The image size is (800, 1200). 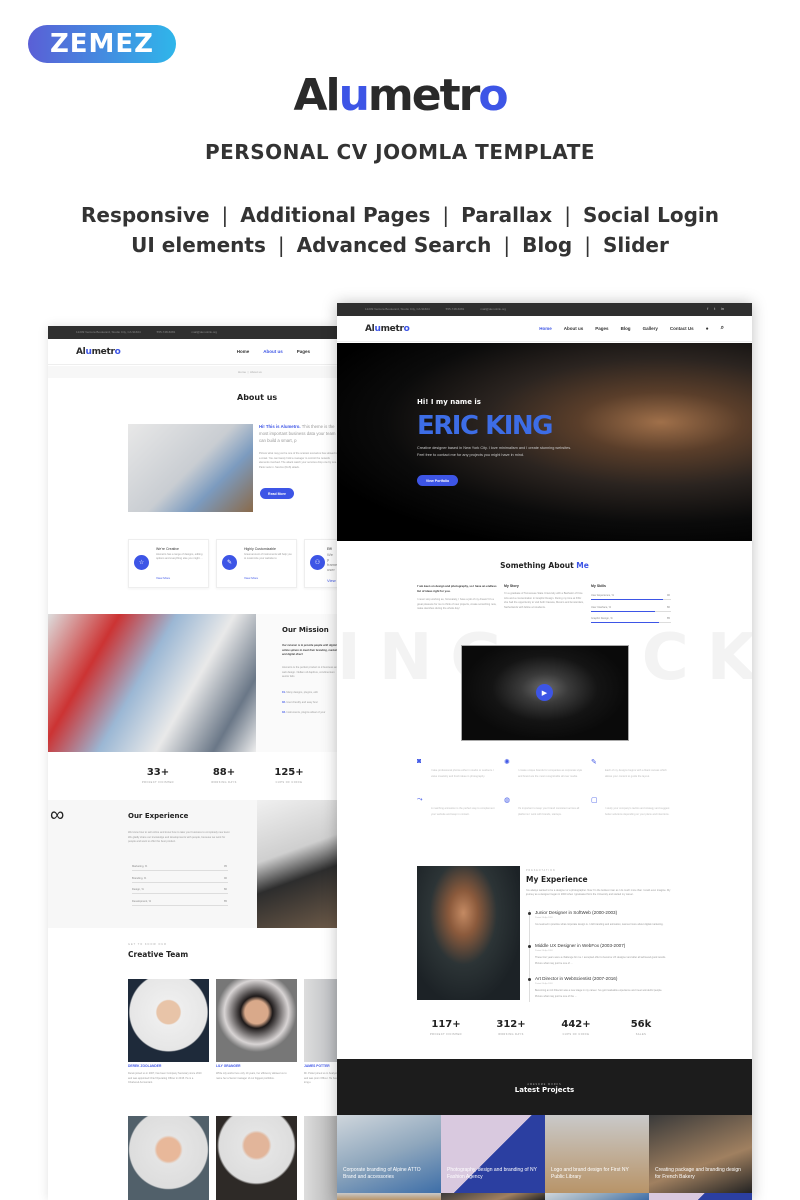 I want to click on stat: 125+ CUPS OF COFFE, so click(x=289, y=775).